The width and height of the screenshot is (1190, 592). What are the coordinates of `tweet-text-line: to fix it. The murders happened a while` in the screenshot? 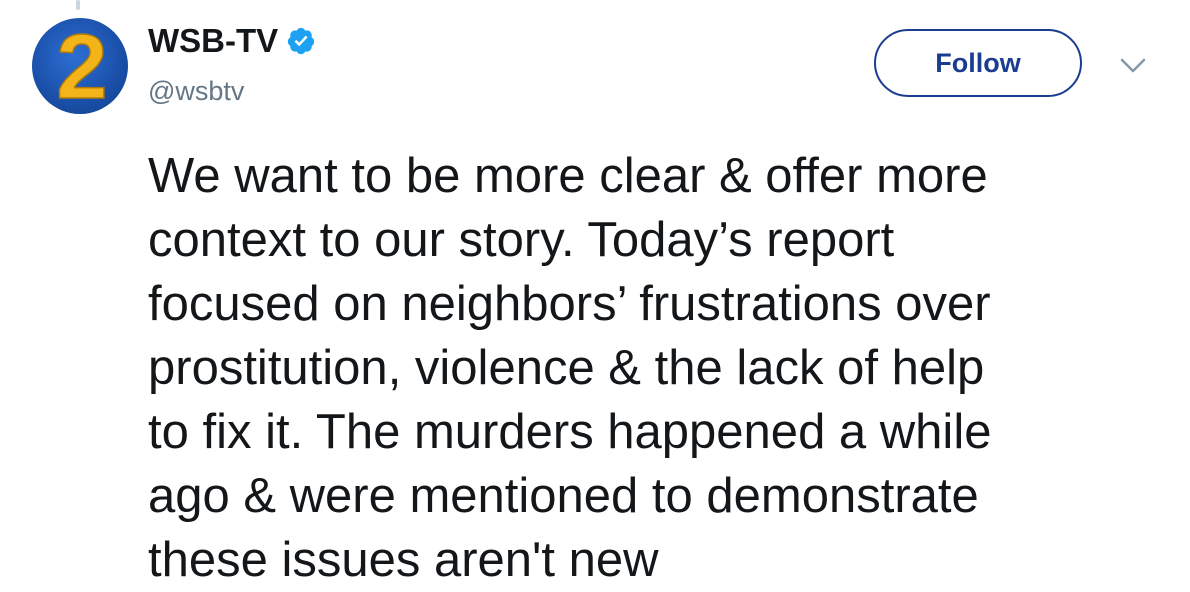 It's located at (570, 432).